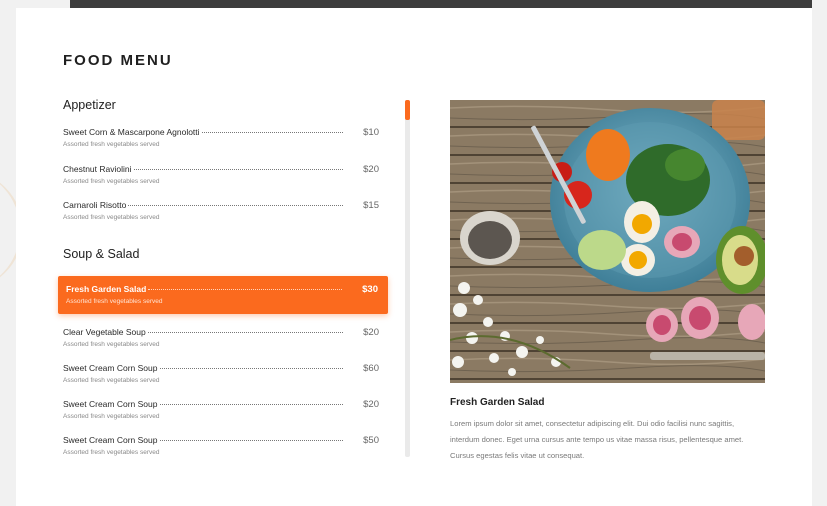 This screenshot has width=827, height=506. I want to click on section-title-soup-salad: Soup & Salad, so click(101, 254).